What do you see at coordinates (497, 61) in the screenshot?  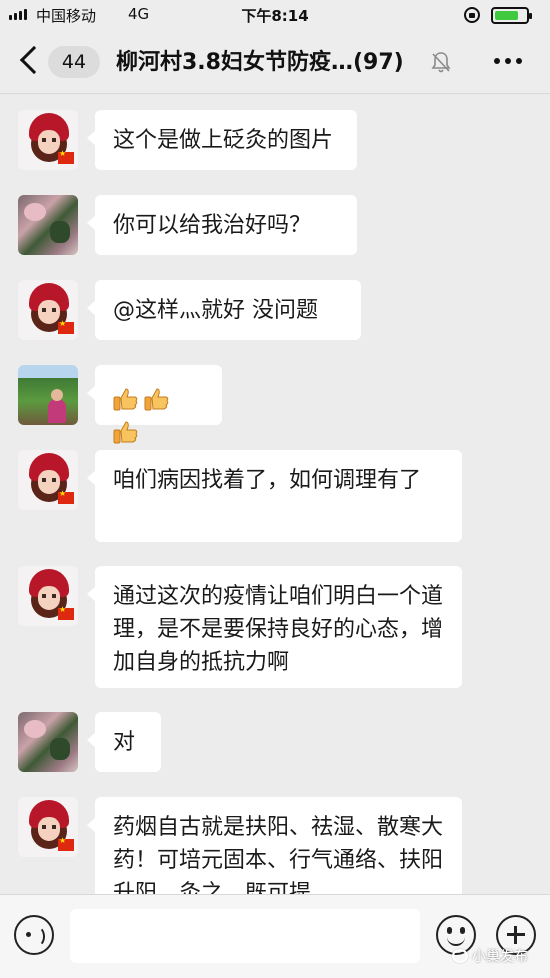 I see `more-dots-icon` at bounding box center [497, 61].